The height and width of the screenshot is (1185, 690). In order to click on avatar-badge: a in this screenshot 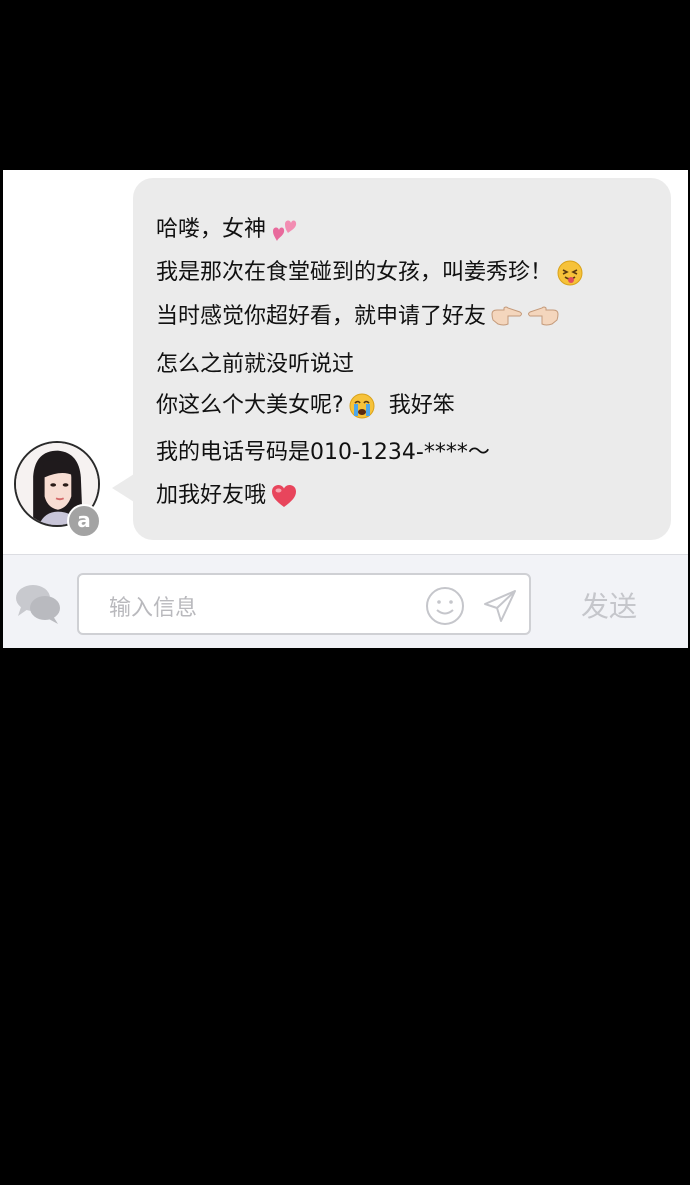, I will do `click(84, 521)`.